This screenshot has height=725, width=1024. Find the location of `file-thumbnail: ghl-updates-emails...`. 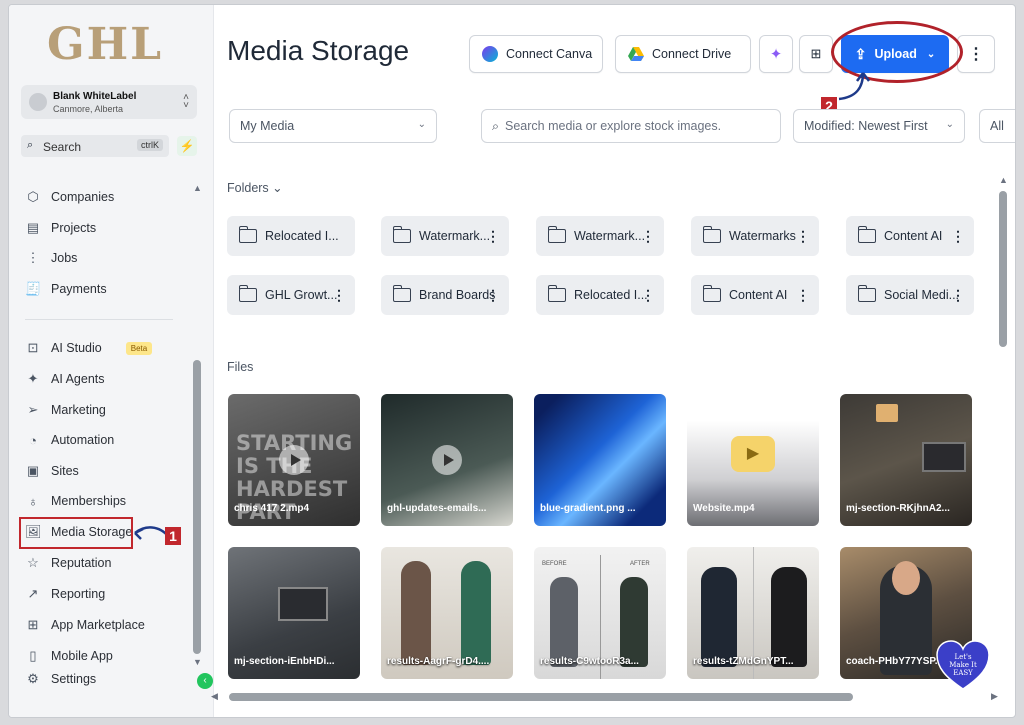

file-thumbnail: ghl-updates-emails... is located at coordinates (447, 460).